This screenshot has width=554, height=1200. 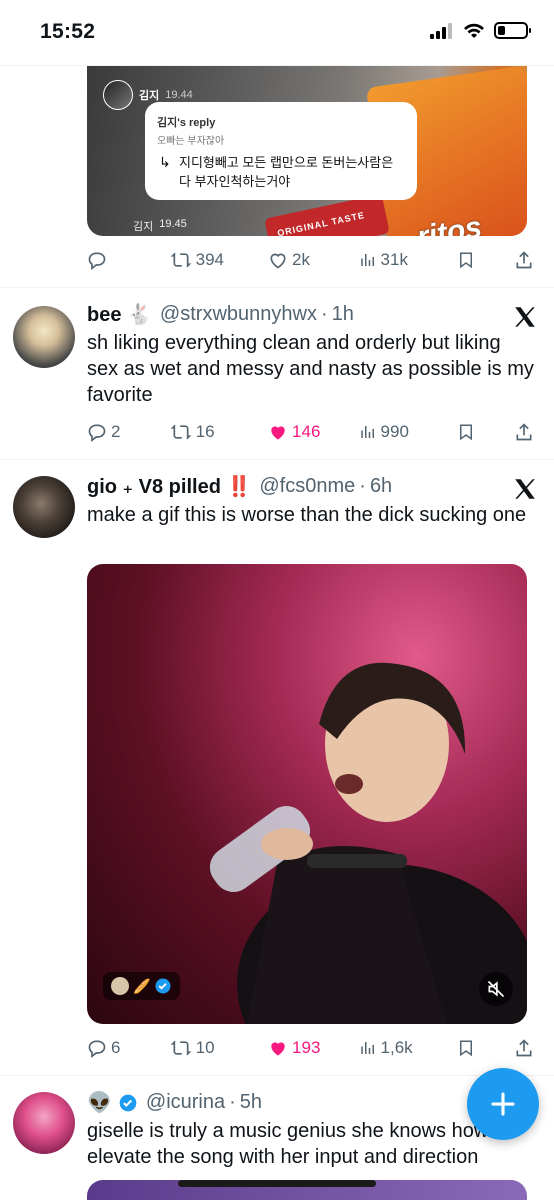 I want to click on embed-author-2-time: 19.45, so click(x=173, y=224).